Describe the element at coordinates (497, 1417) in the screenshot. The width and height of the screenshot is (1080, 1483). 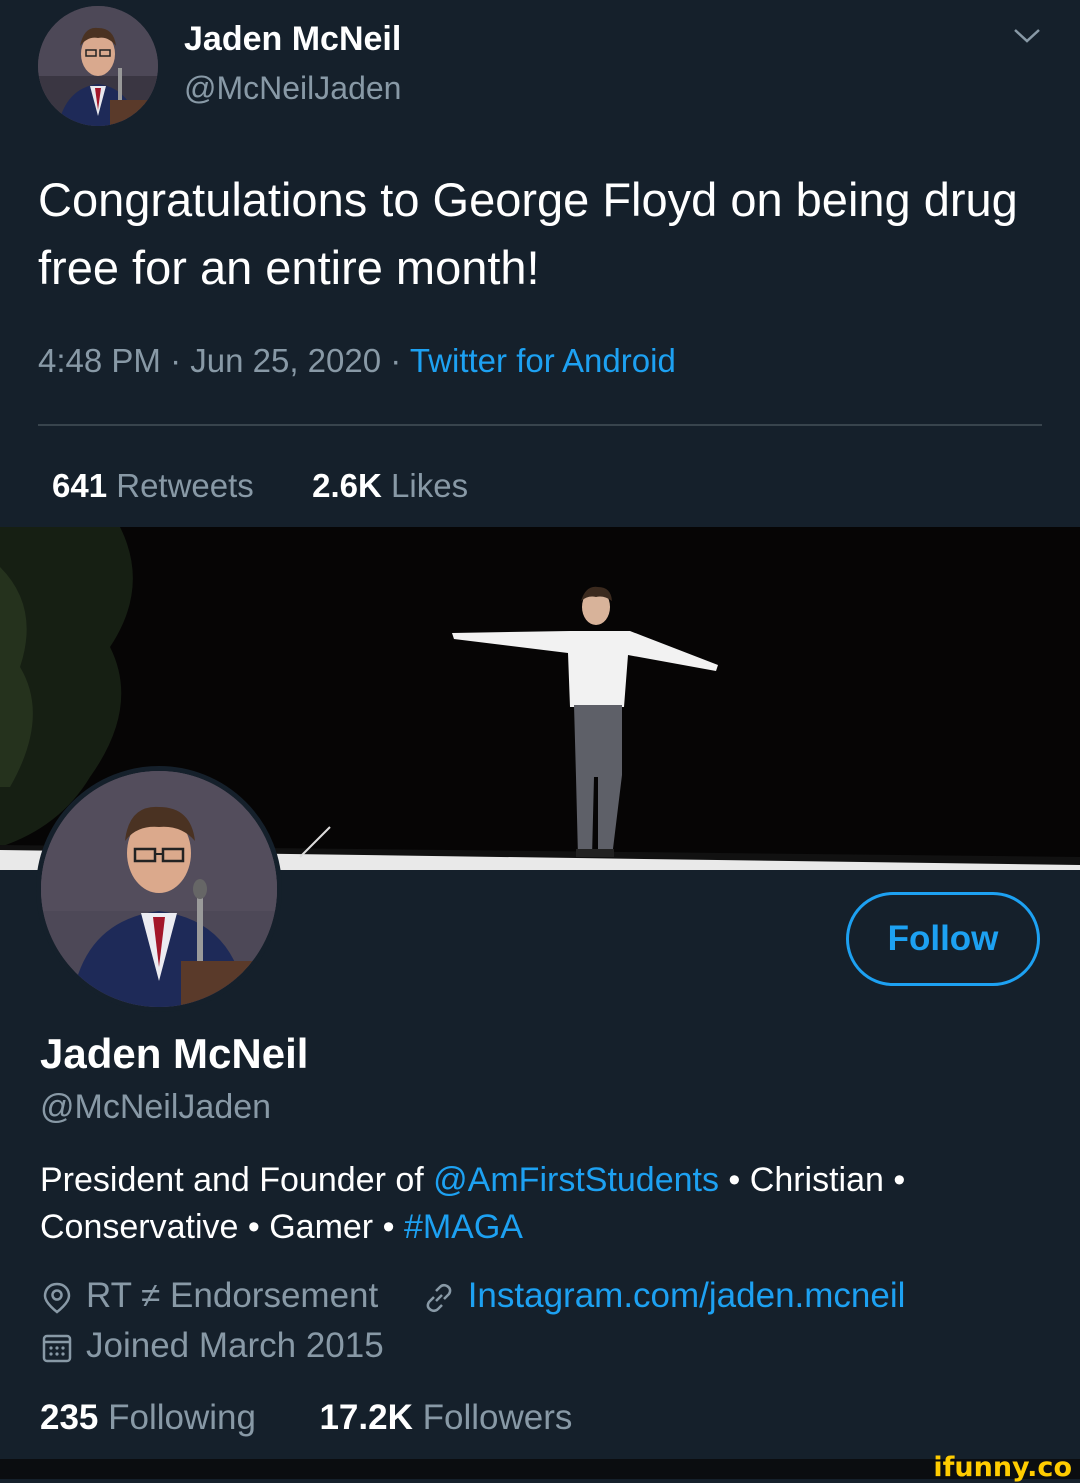
I see `followers-label: Followers` at that location.